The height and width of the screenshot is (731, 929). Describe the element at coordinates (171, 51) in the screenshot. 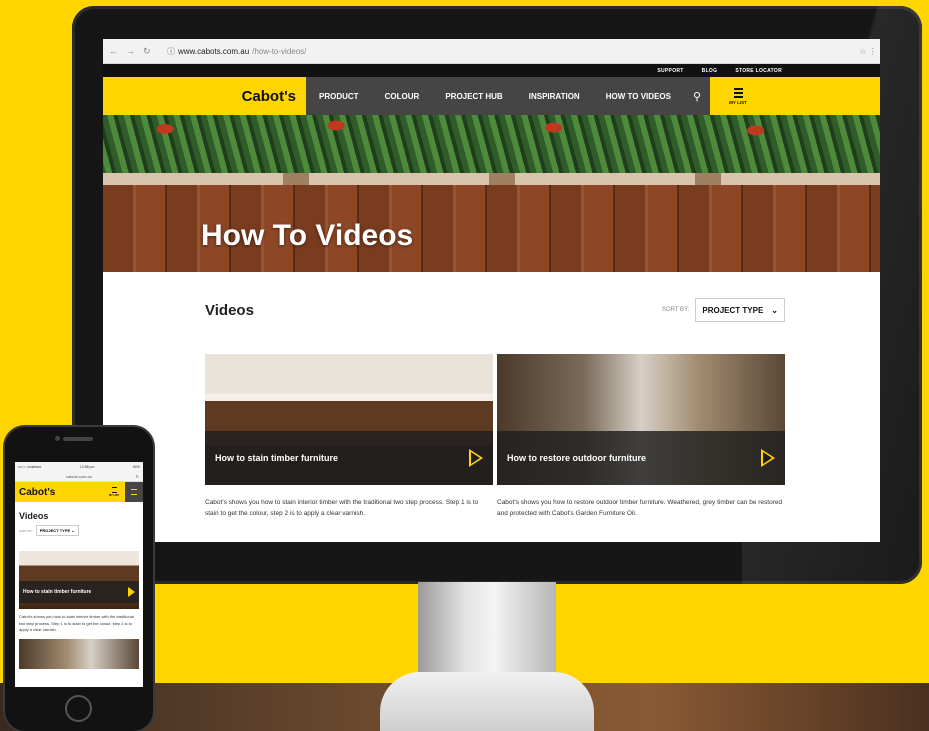

I see `info-icon: ⓘ` at that location.